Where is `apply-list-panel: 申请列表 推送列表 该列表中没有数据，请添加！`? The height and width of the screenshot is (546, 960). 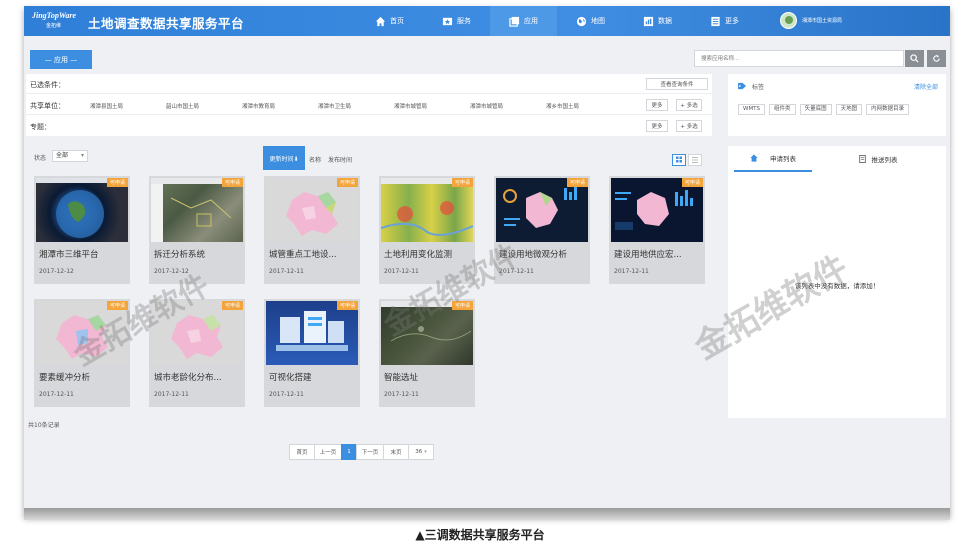 apply-list-panel: 申请列表 推送列表 该列表中没有数据，请添加！ is located at coordinates (837, 282).